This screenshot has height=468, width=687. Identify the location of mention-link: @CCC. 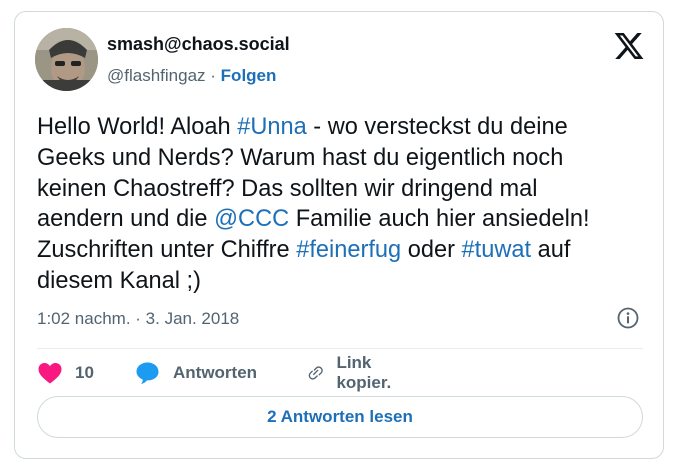
(251, 219).